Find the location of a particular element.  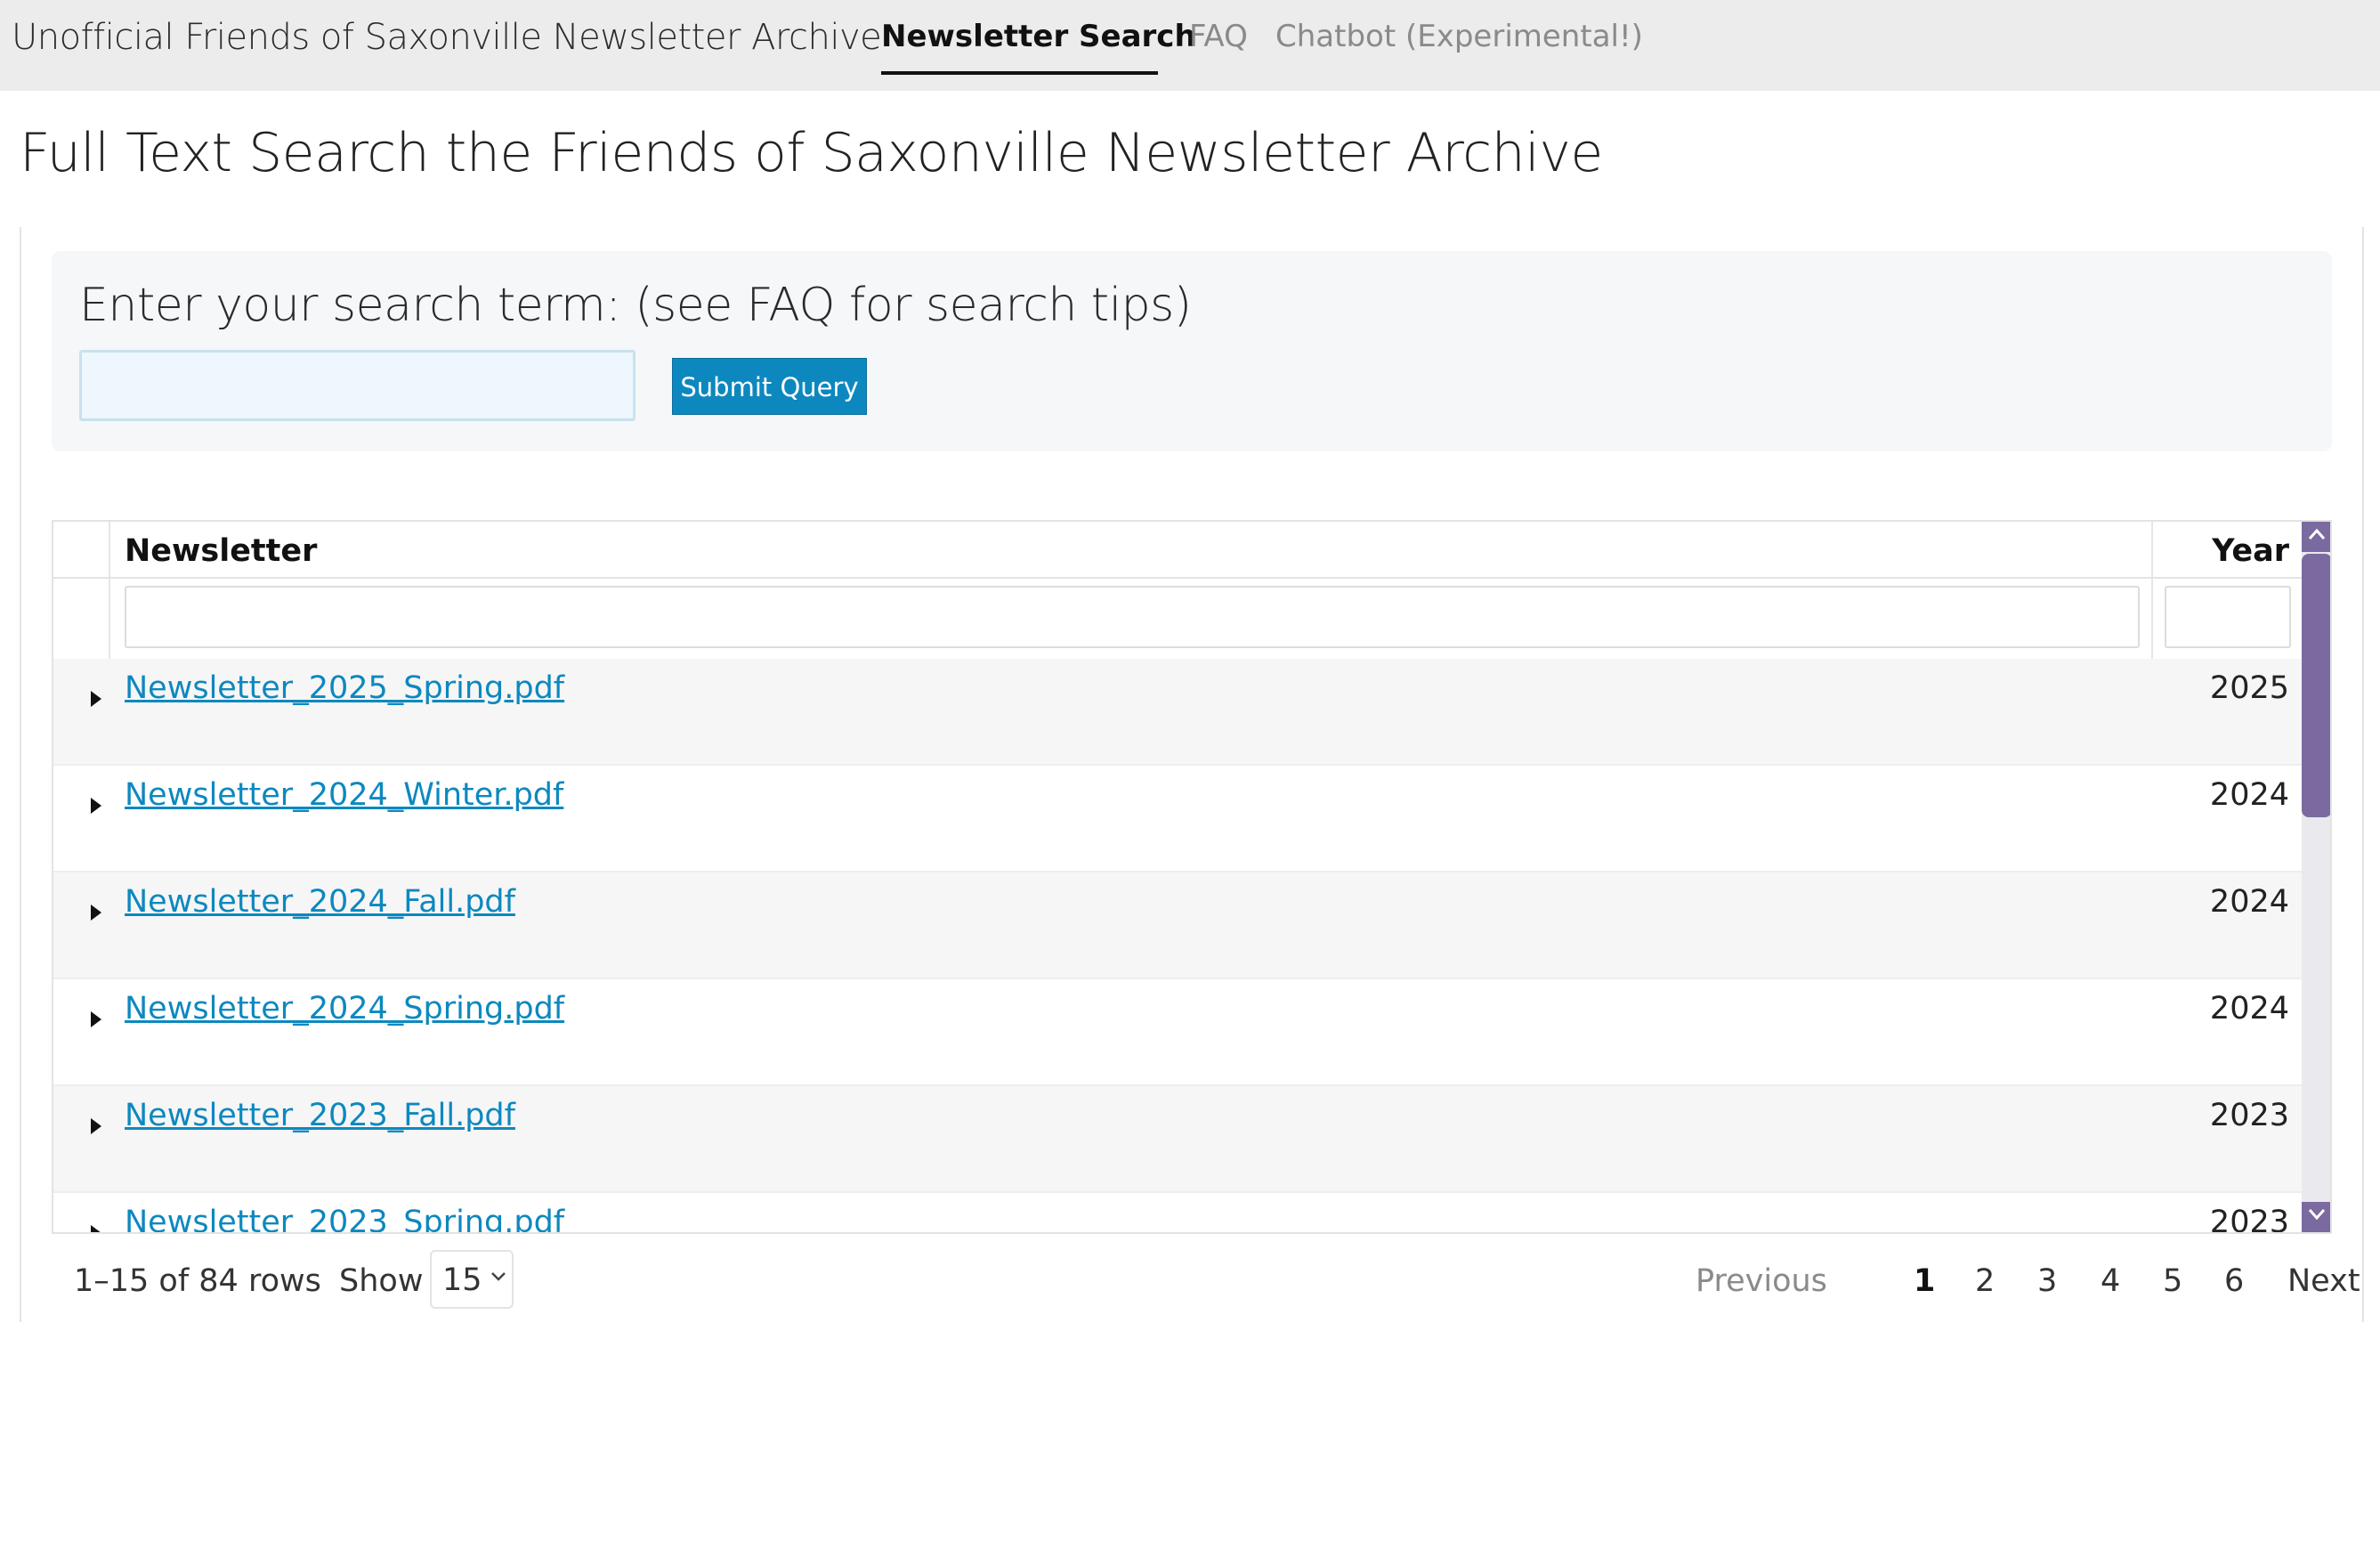

pager-page-3: 3 is located at coordinates (2047, 1281).